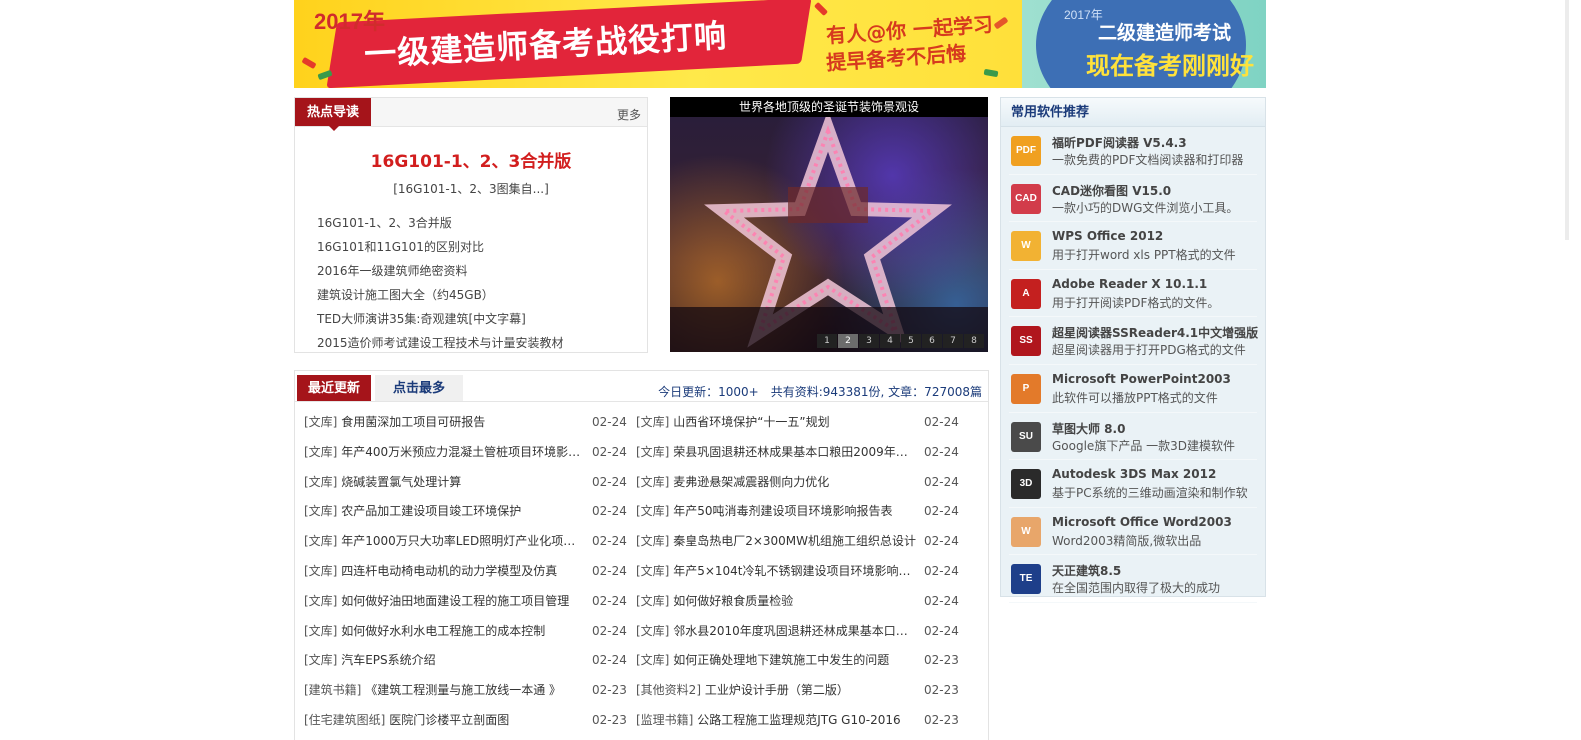  What do you see at coordinates (1026, 341) in the screenshot?
I see `ssreader-icon: SS` at bounding box center [1026, 341].